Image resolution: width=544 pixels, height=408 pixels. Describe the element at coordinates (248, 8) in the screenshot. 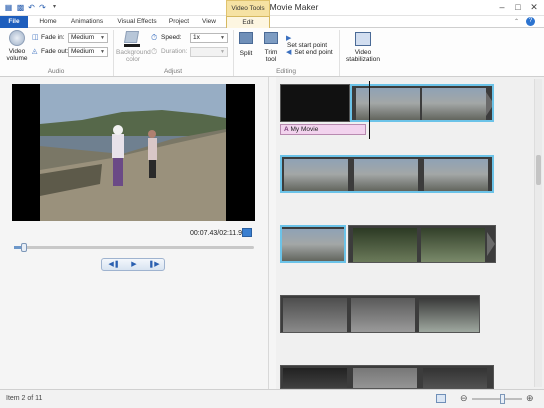

I see `video-tools-context-label: Video Tools` at that location.